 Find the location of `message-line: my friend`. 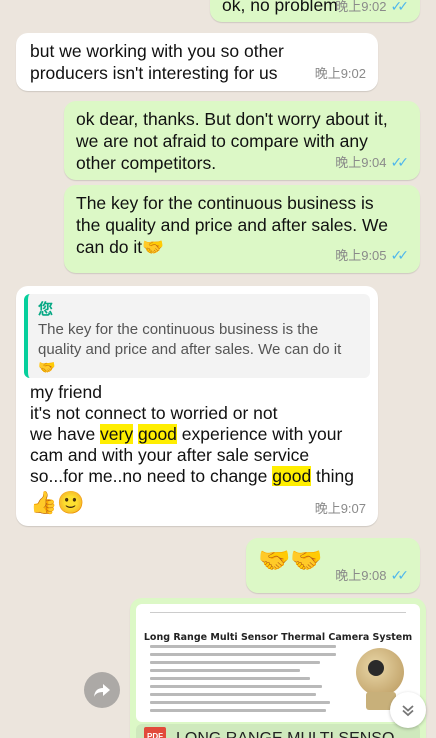

message-line: my friend is located at coordinates (66, 392).